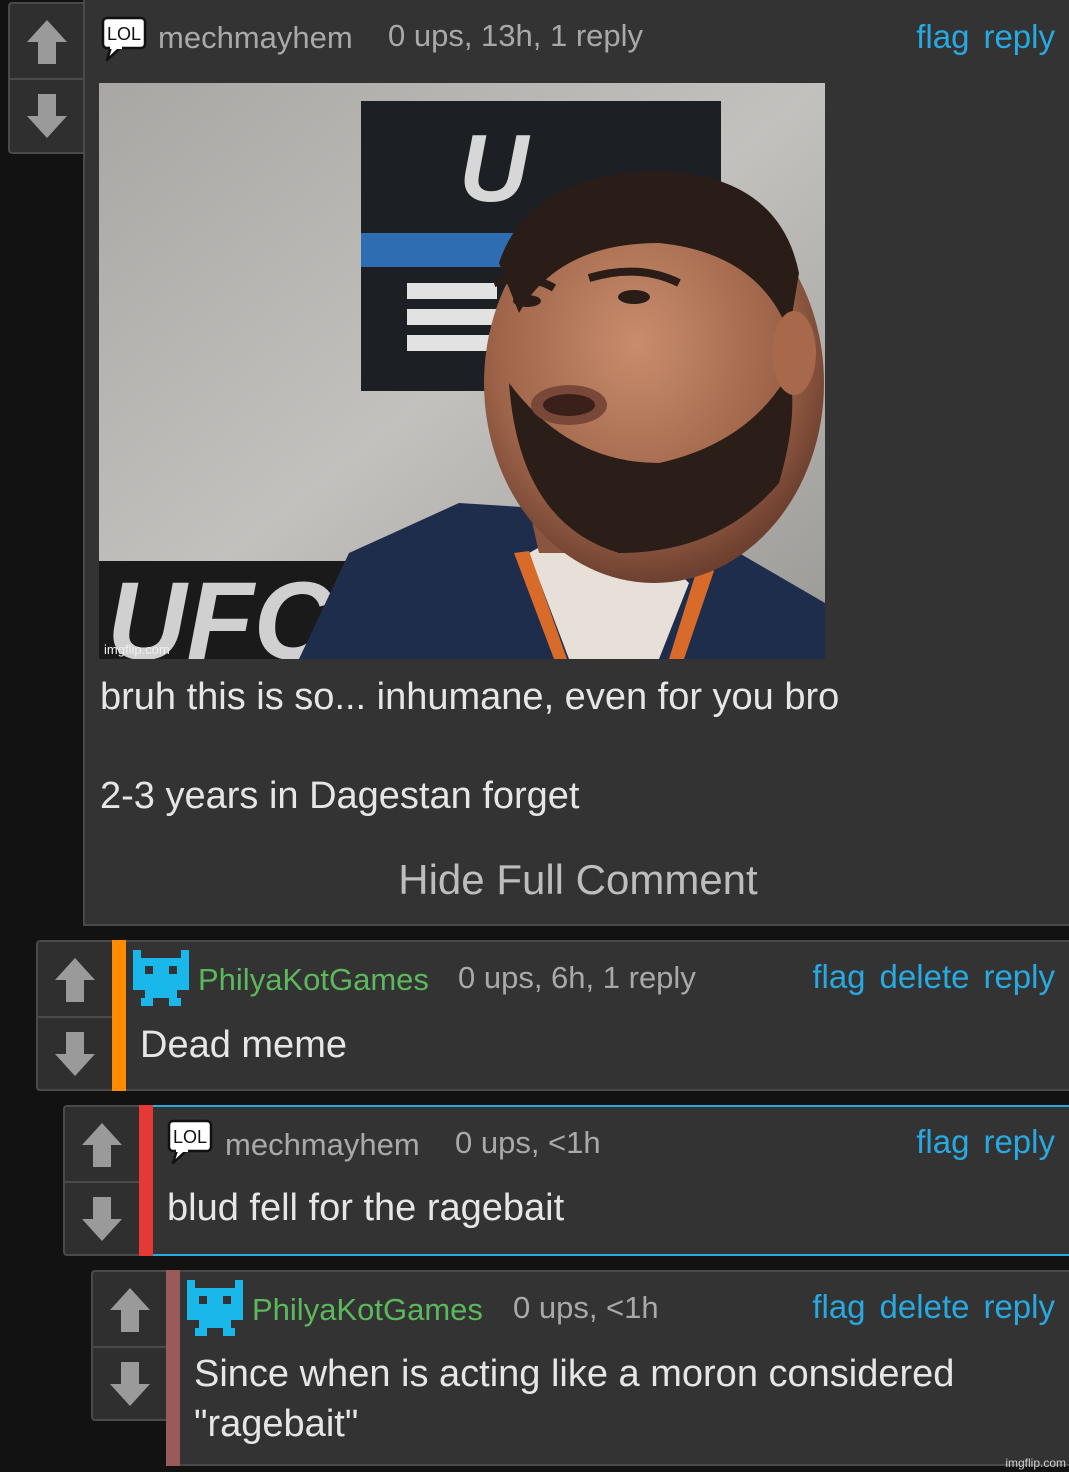 The image size is (1069, 1472). Describe the element at coordinates (137, 649) in the screenshot. I see `image-watermark: imgflip.com` at that location.